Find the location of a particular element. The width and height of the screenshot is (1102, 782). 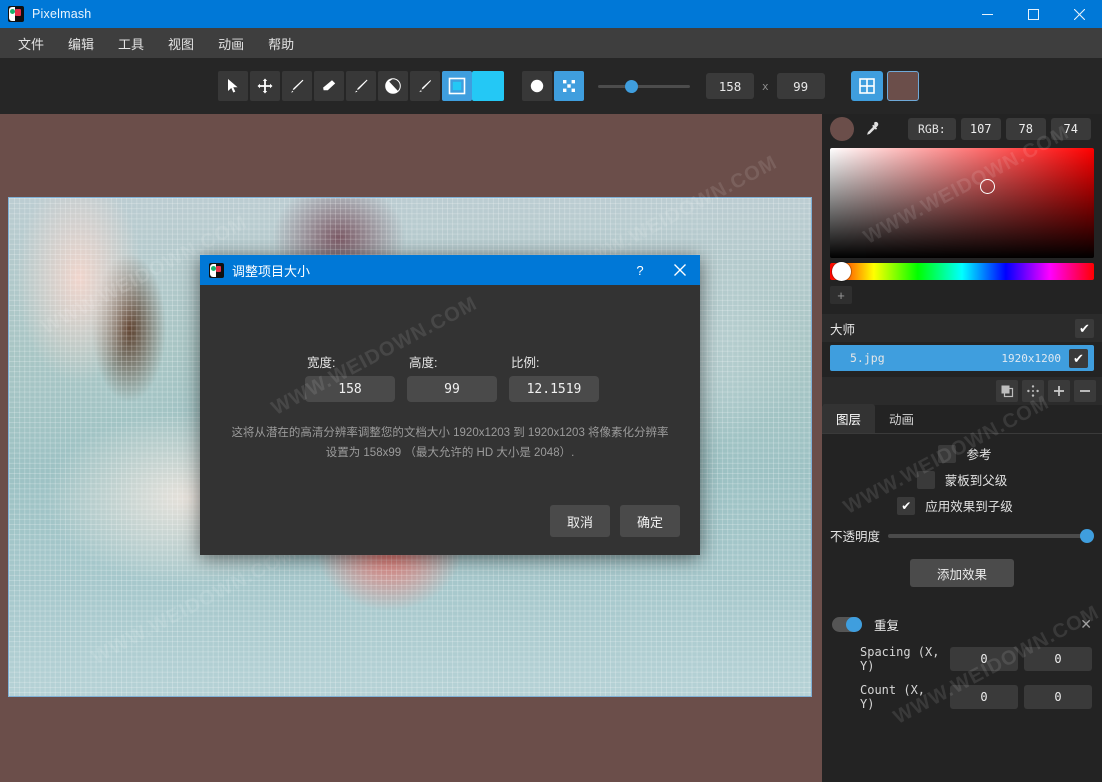

size-separator: x is located at coordinates (765, 86).